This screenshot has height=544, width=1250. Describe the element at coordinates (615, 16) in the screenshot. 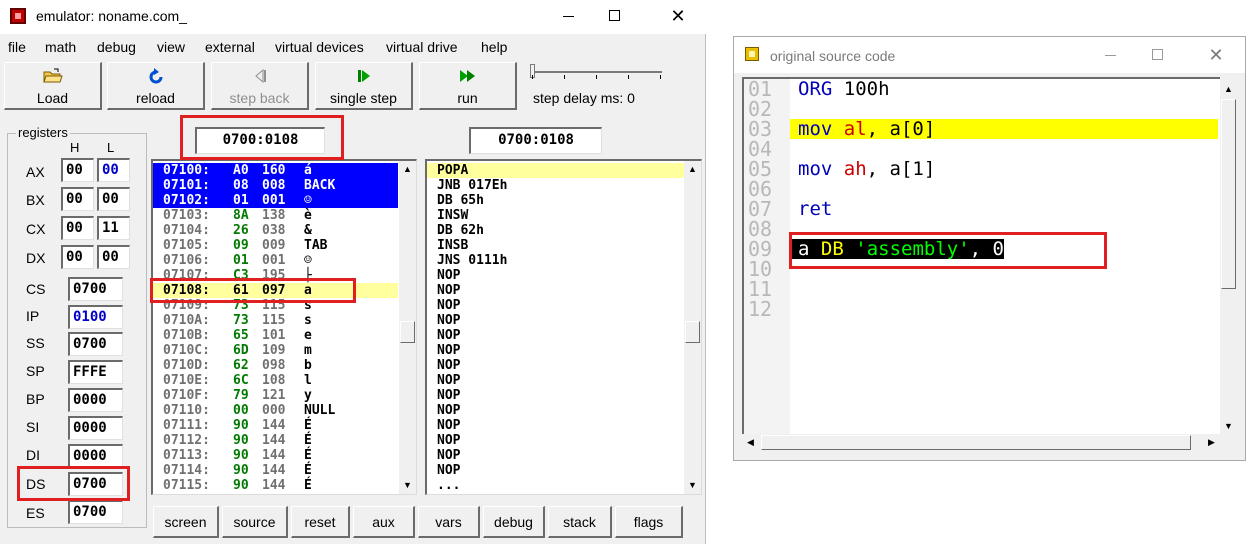

I see `maximize-button` at that location.